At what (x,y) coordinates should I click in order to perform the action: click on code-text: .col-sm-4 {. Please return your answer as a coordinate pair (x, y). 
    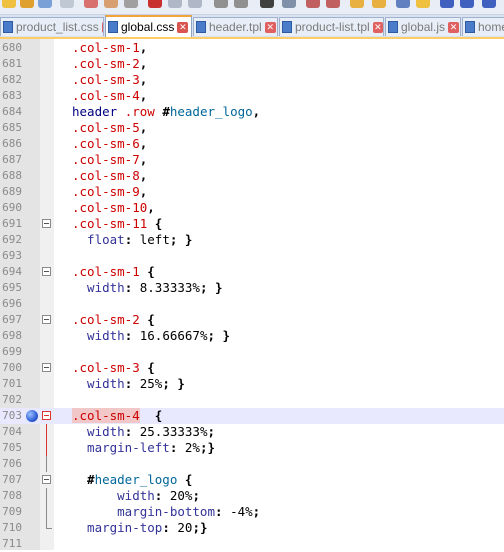
    Looking at the image, I should click on (117, 416).